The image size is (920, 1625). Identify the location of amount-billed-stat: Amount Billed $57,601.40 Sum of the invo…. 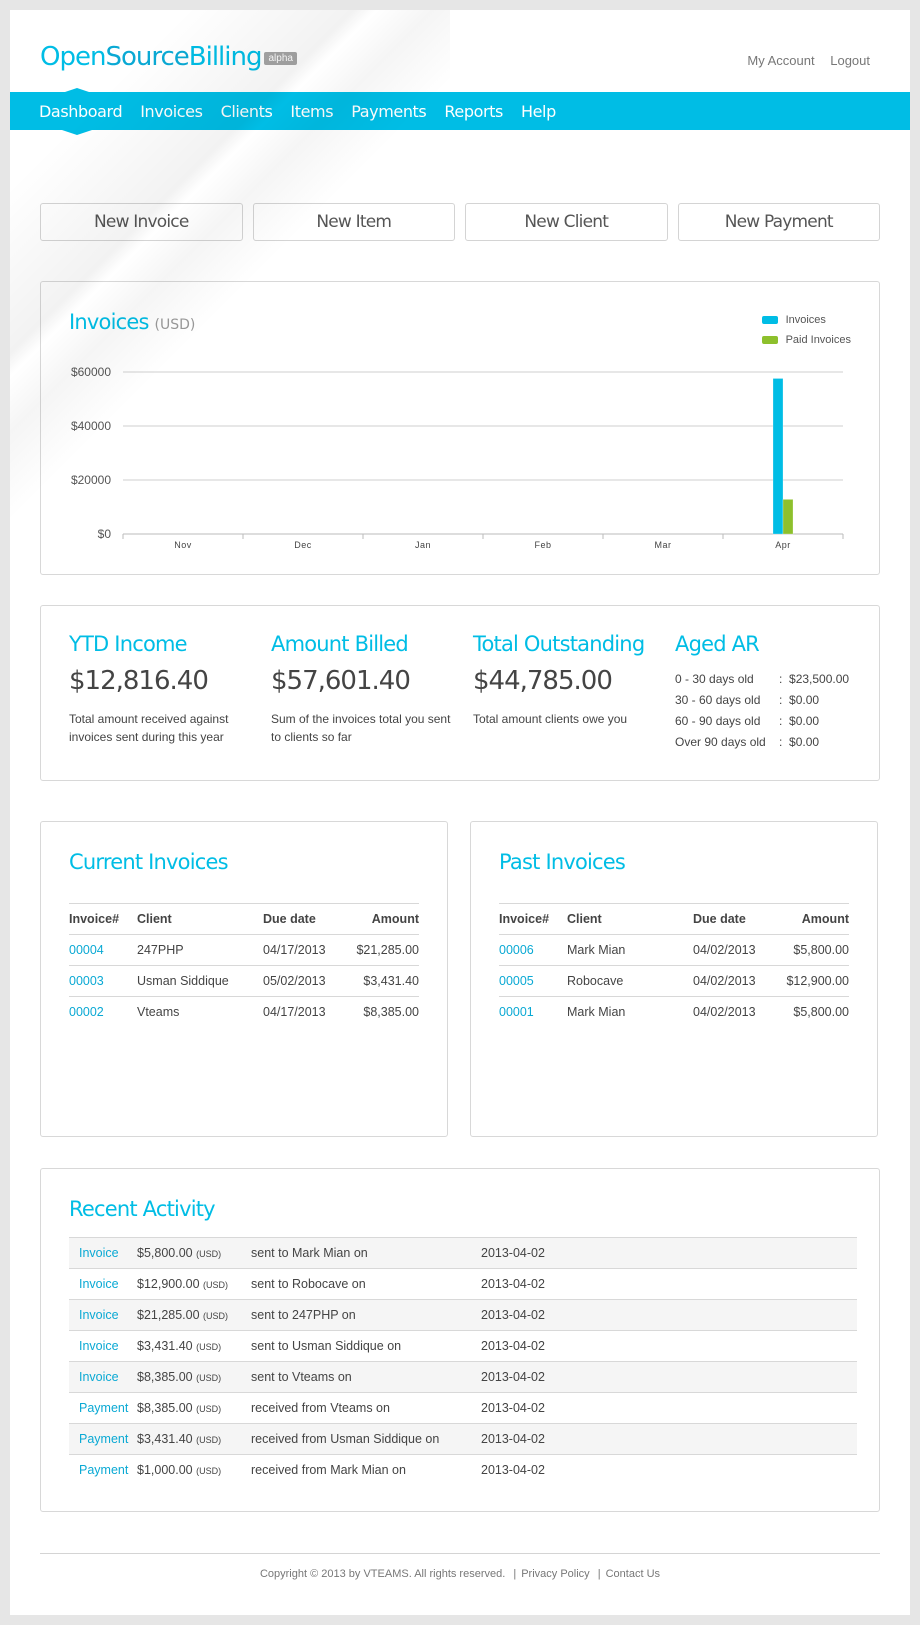
(366, 689).